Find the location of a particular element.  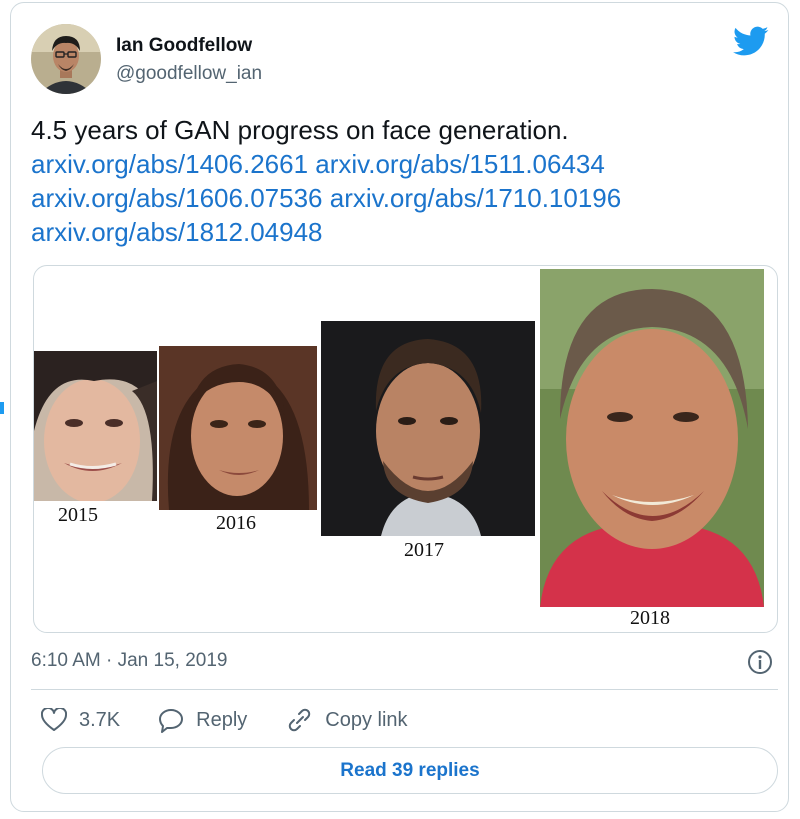

arxiv-link-1: arxiv.org/abs/1406.2661 is located at coordinates (169, 164).